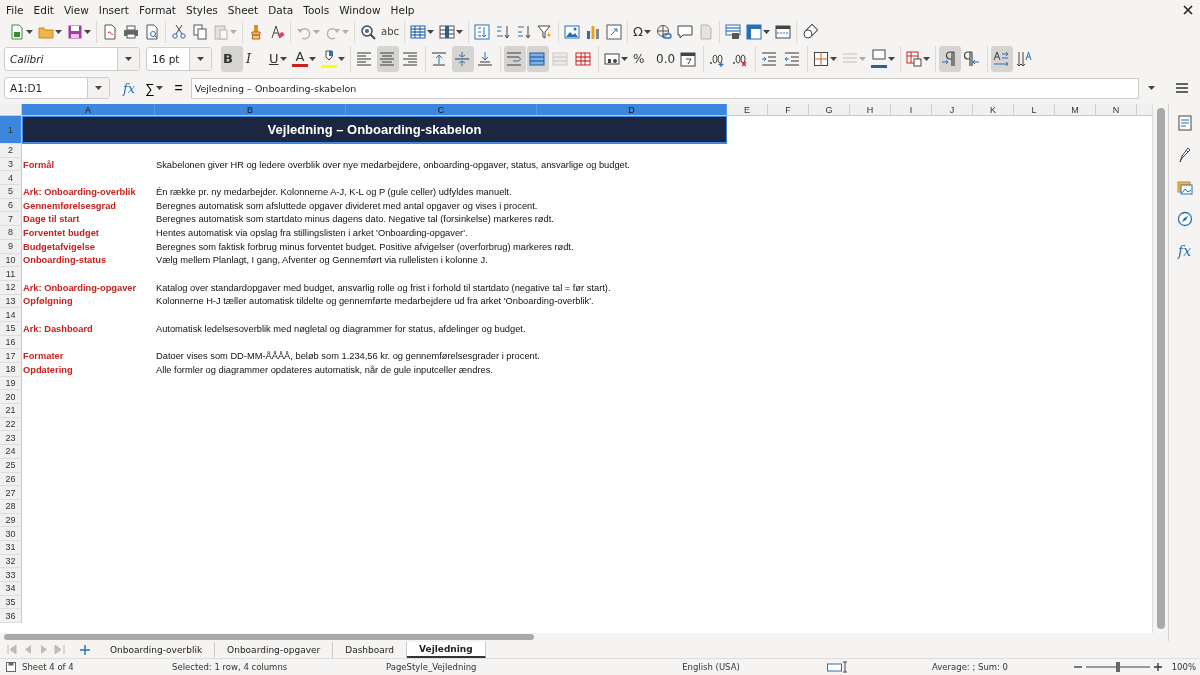  What do you see at coordinates (250, 109) in the screenshot?
I see `column-header: B` at bounding box center [250, 109].